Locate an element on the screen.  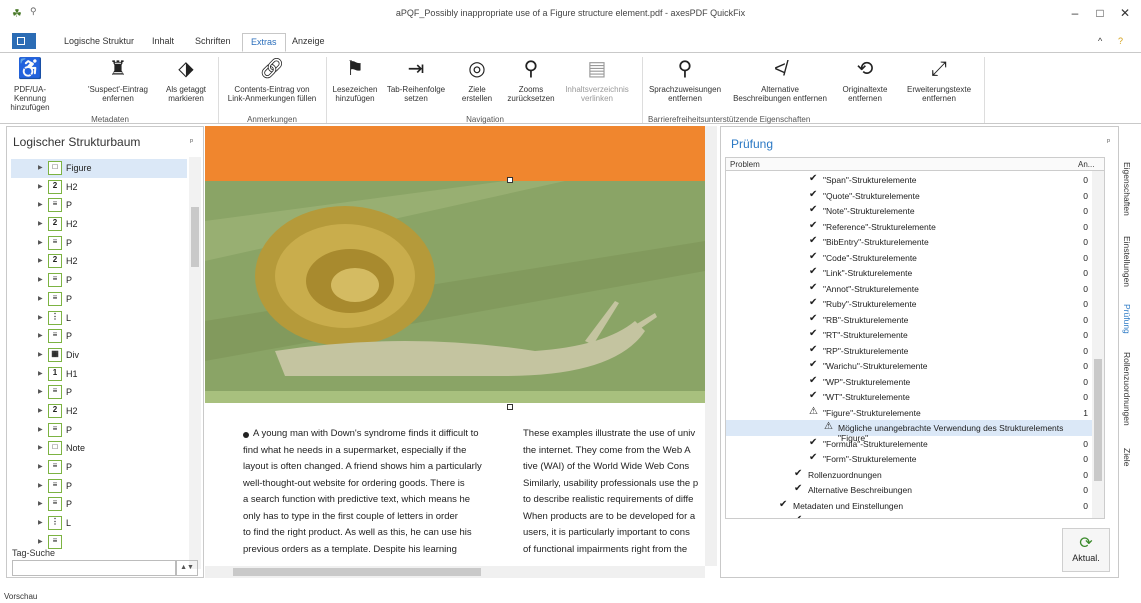
col-problem: Problem is located at coordinates (745, 164).